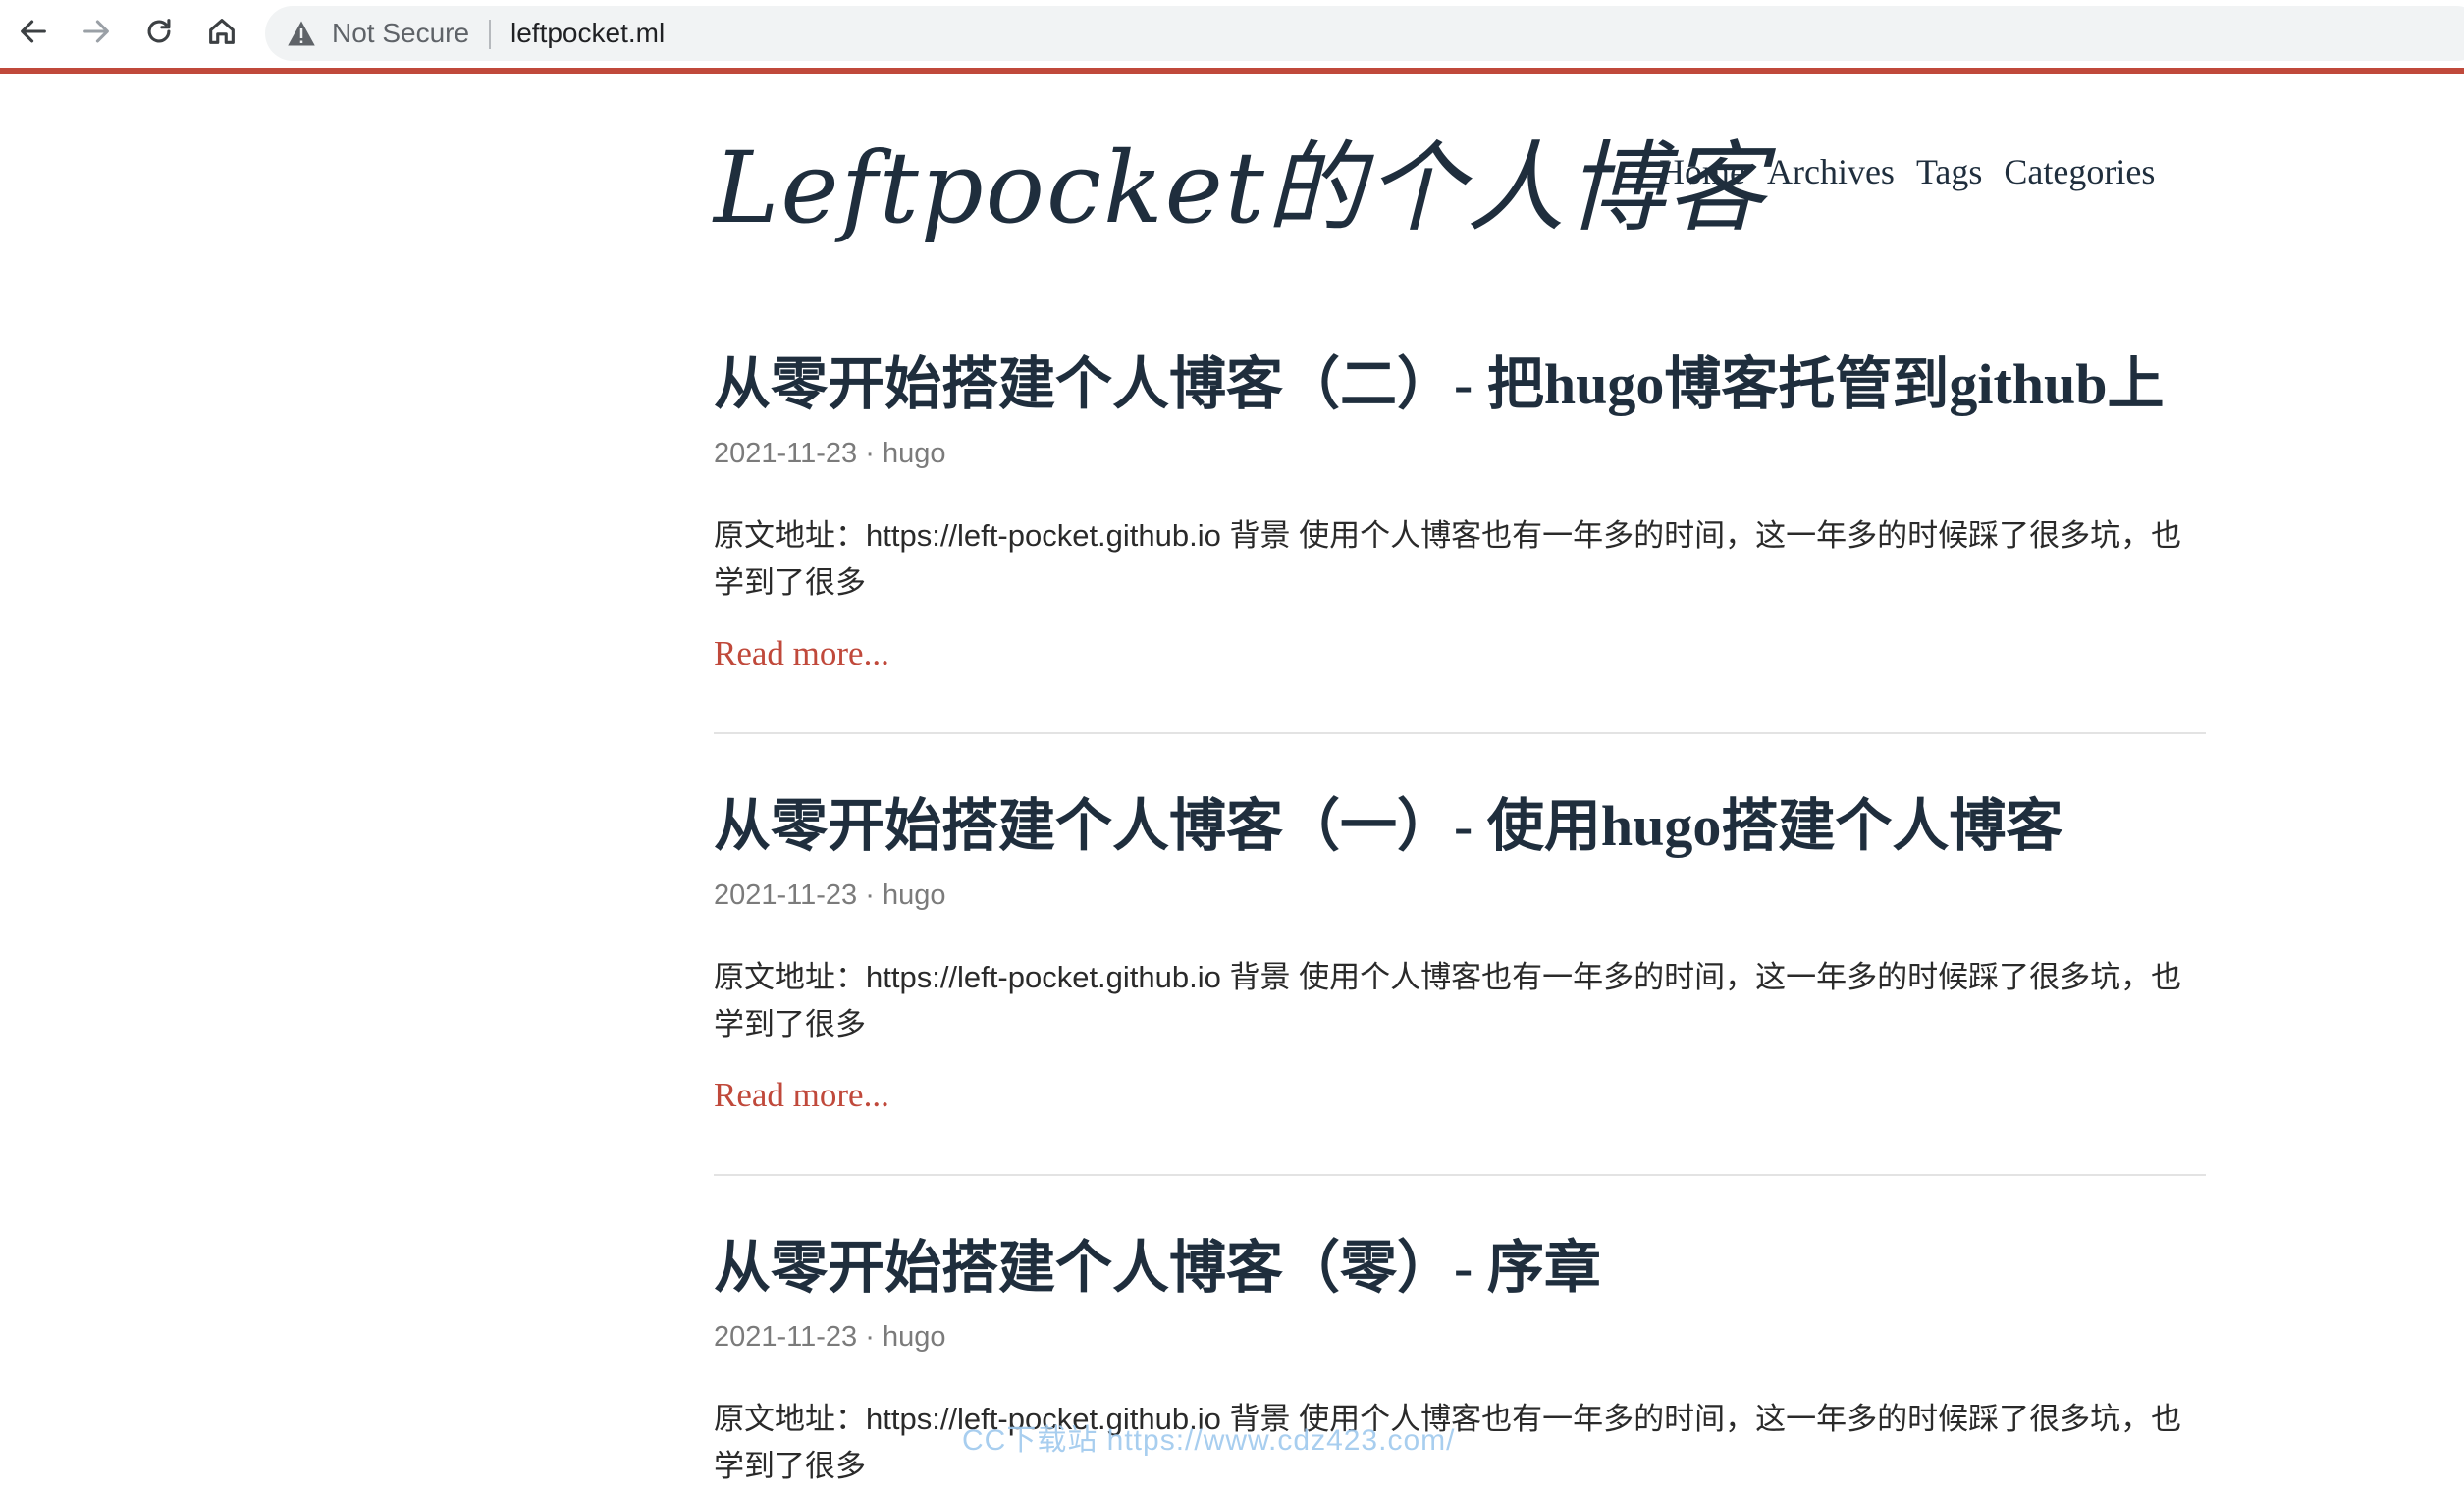 The image size is (2464, 1490). I want to click on browser-toolbar: Not Secure leftpocket.ml, so click(1232, 34).